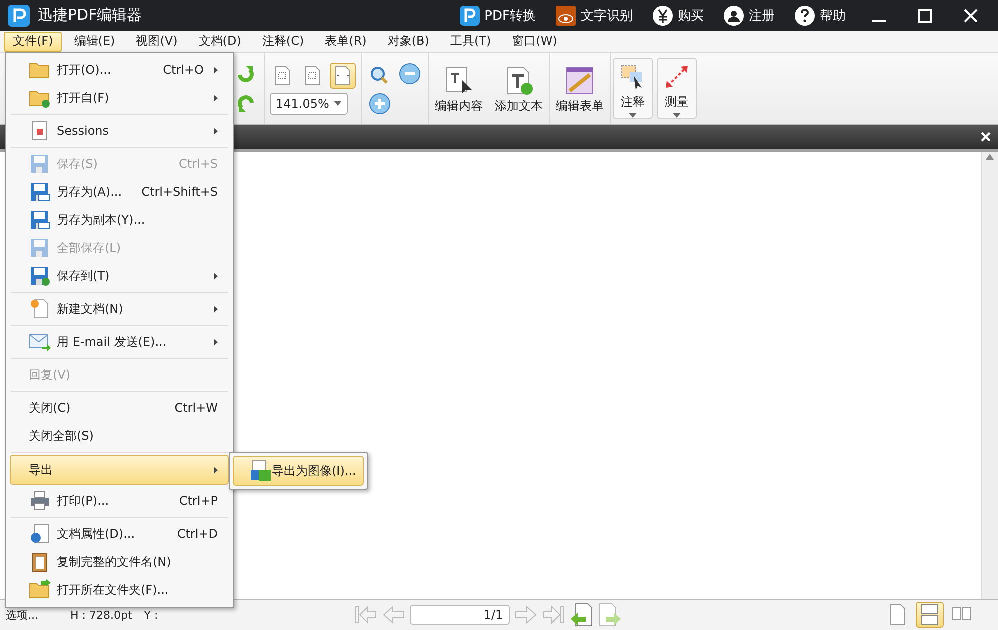  What do you see at coordinates (119, 470) in the screenshot?
I see `menu-item: 导出` at bounding box center [119, 470].